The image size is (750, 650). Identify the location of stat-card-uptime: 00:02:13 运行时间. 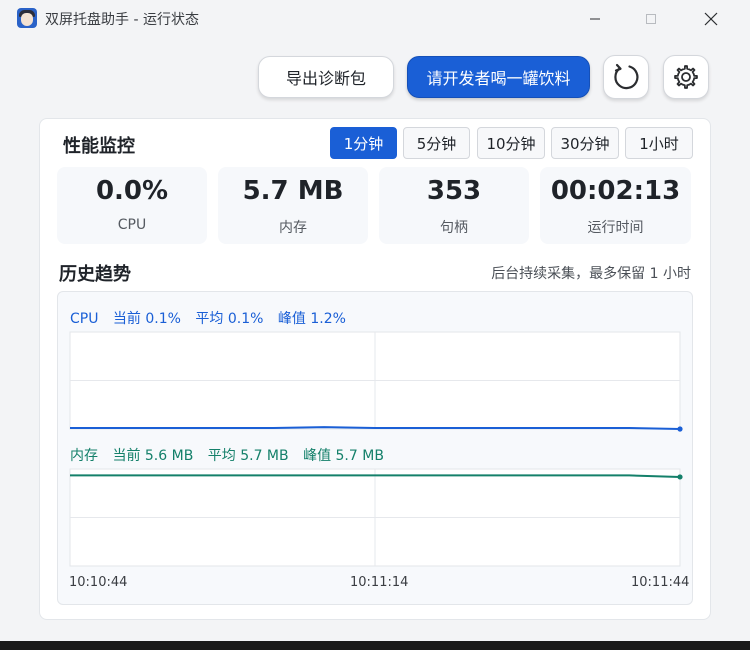
(615, 205).